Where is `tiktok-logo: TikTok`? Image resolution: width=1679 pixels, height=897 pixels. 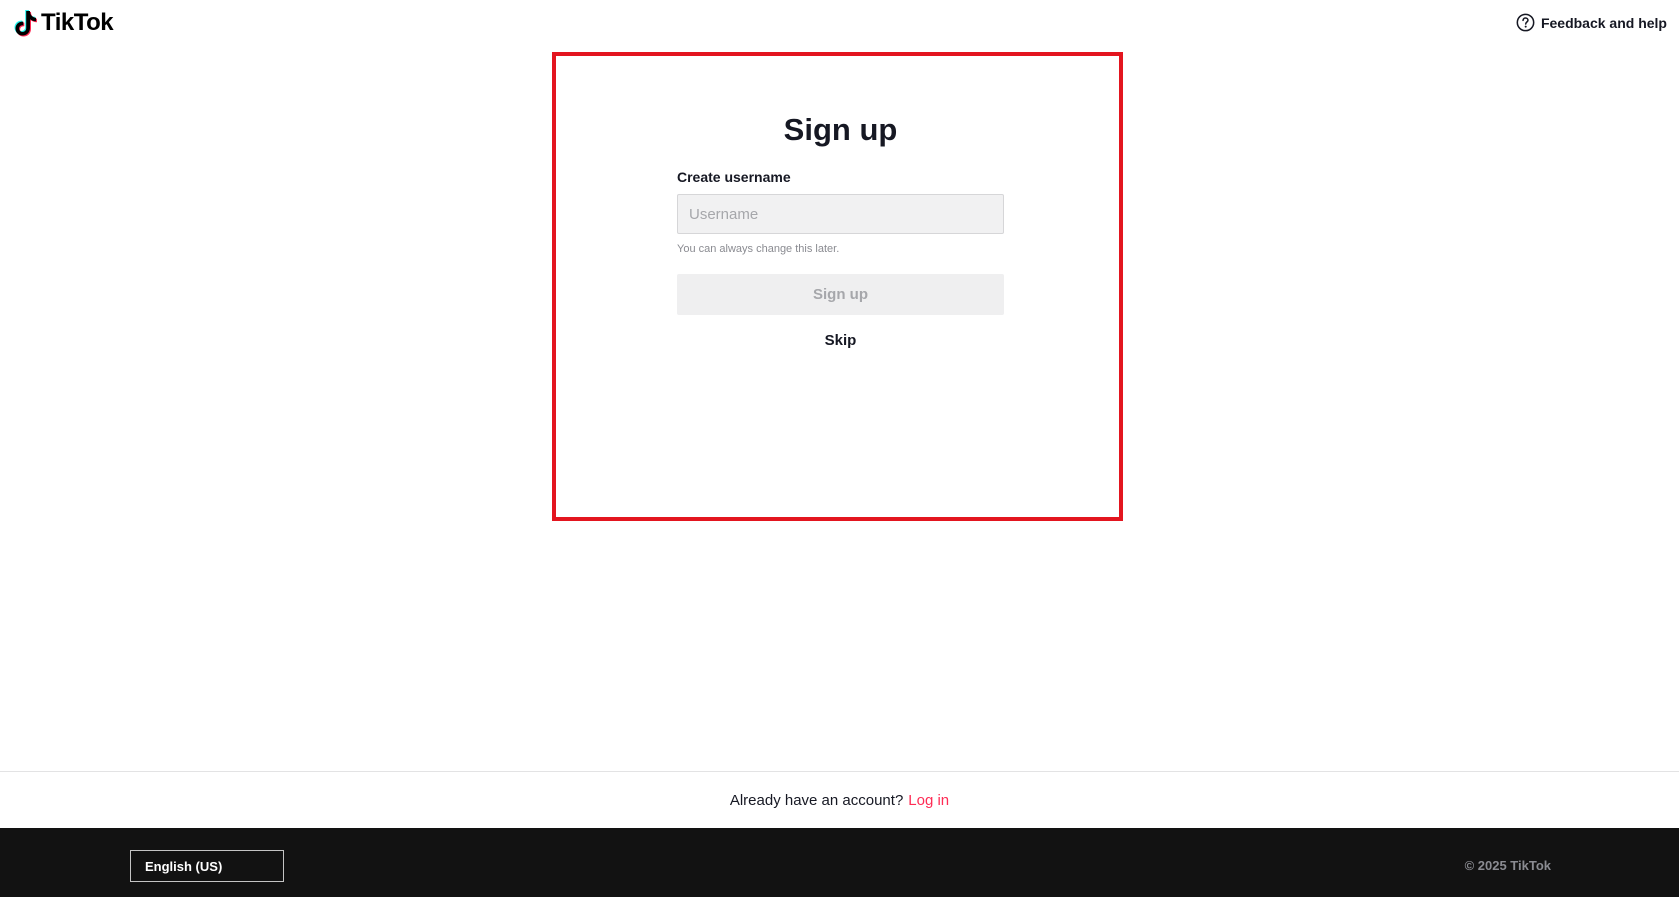 tiktok-logo: TikTok is located at coordinates (63, 23).